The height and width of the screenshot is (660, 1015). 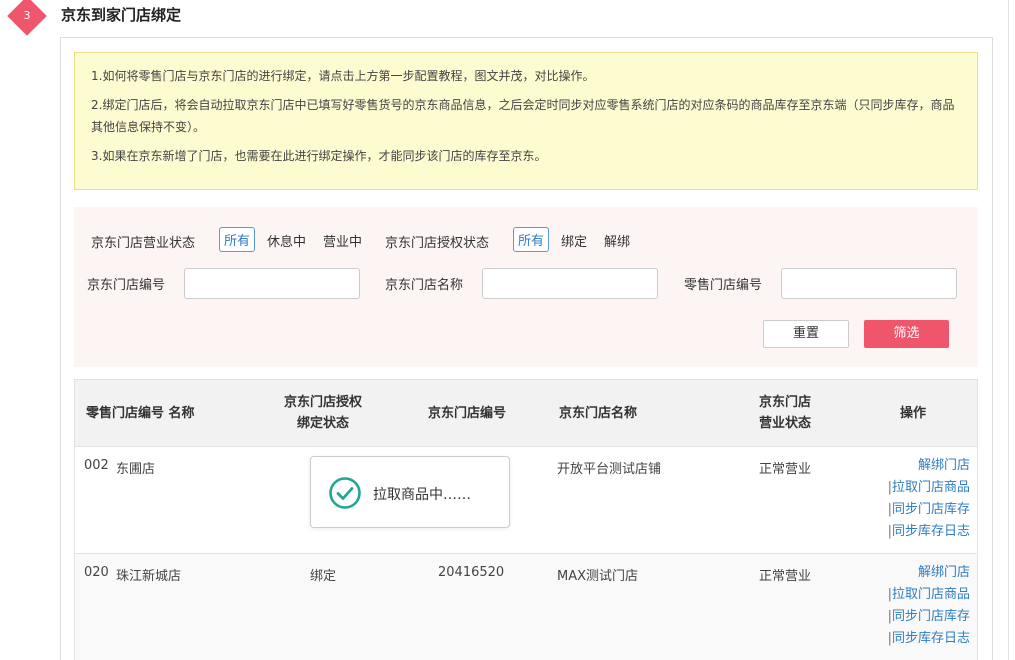 I want to click on jd-store-code: 20416520, so click(x=471, y=572).